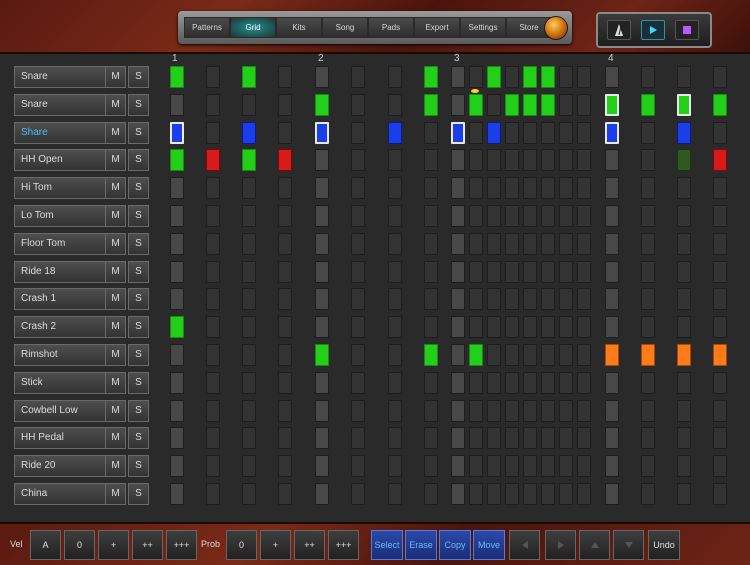  What do you see at coordinates (147, 545) in the screenshot?
I see `velocity-button-3: ++` at bounding box center [147, 545].